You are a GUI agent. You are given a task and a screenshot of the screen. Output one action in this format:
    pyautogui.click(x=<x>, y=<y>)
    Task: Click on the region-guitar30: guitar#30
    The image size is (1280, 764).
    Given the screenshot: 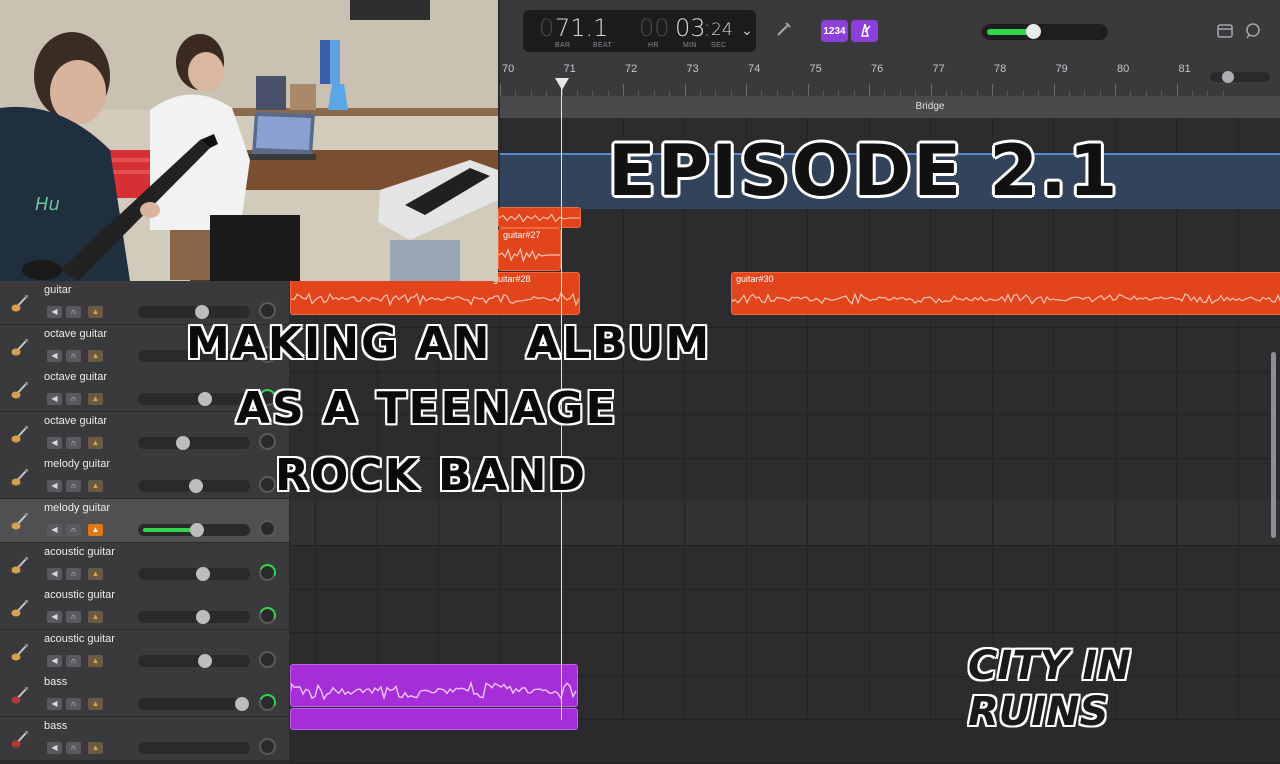 What is the action you would take?
    pyautogui.click(x=1005, y=293)
    